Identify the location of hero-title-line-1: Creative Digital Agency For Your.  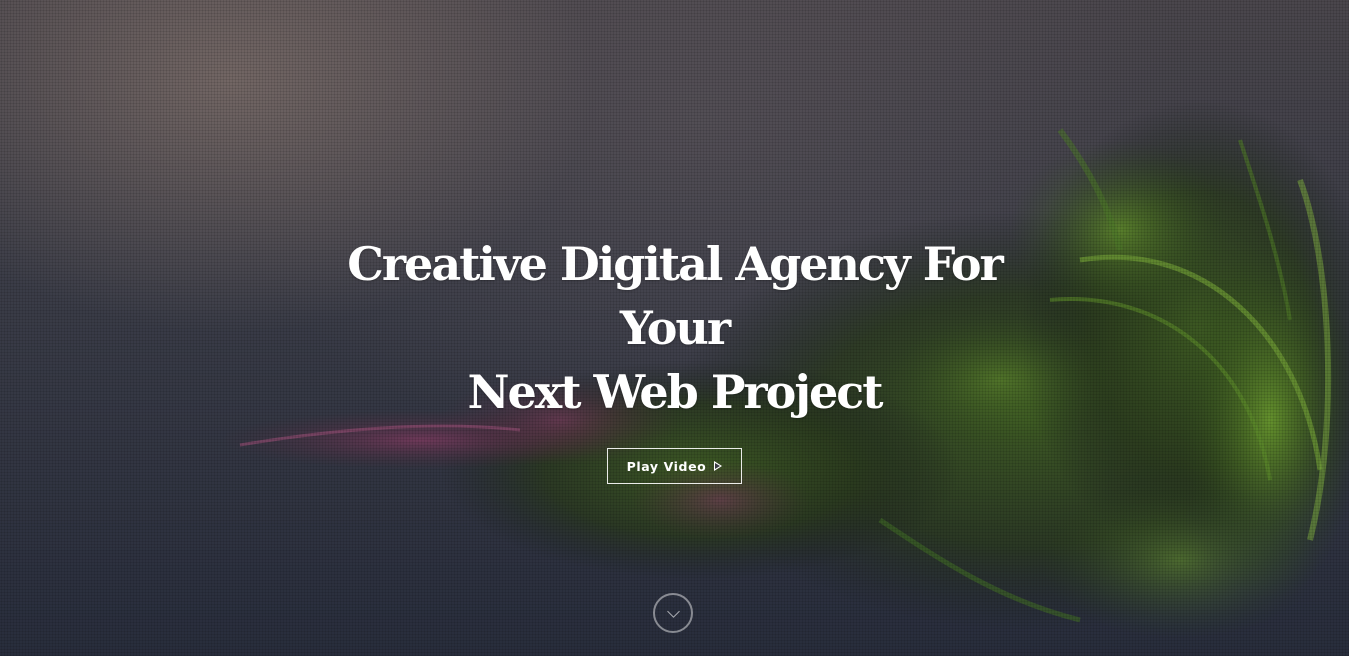
(675, 296).